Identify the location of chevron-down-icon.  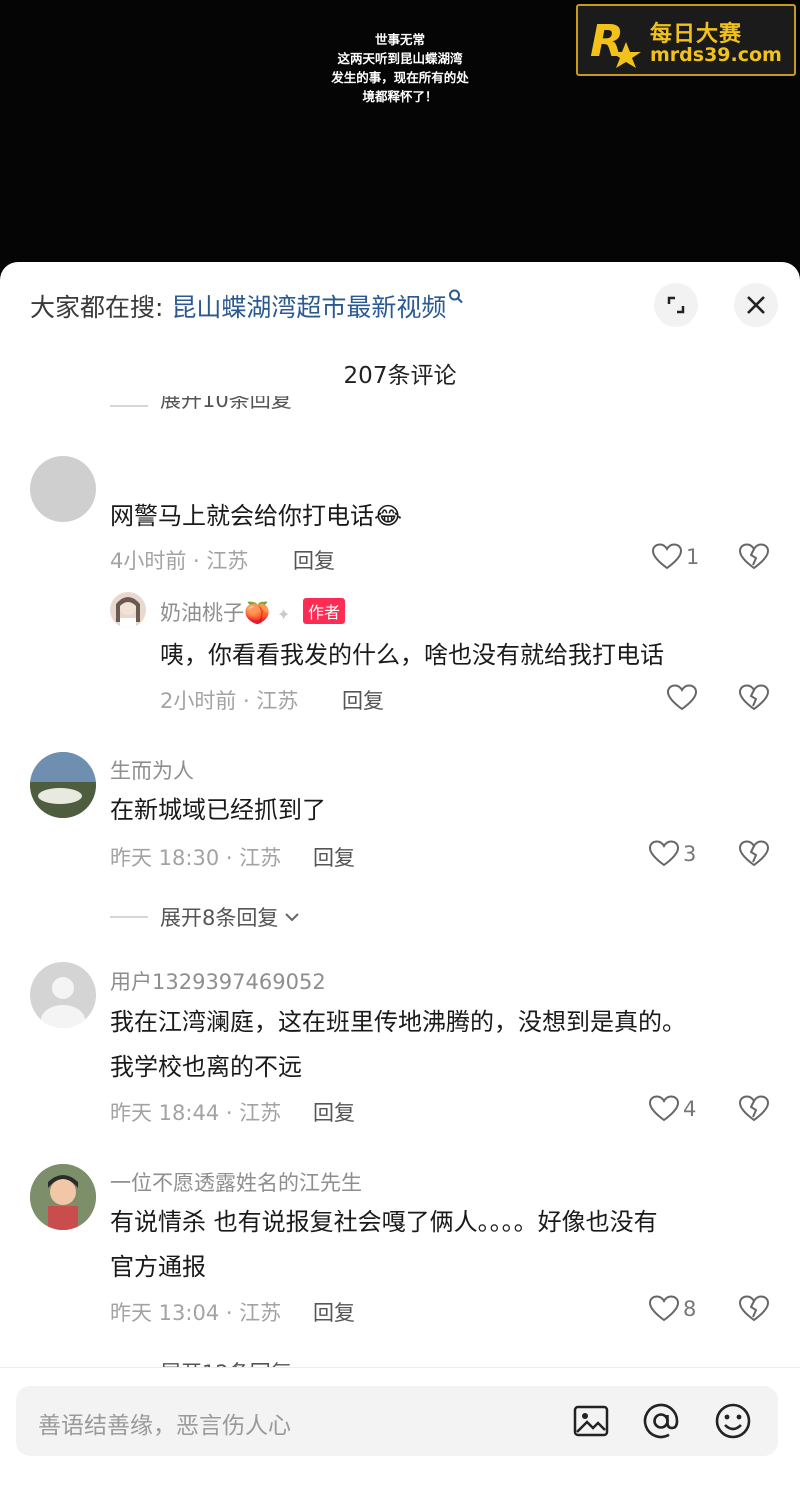
(292, 917).